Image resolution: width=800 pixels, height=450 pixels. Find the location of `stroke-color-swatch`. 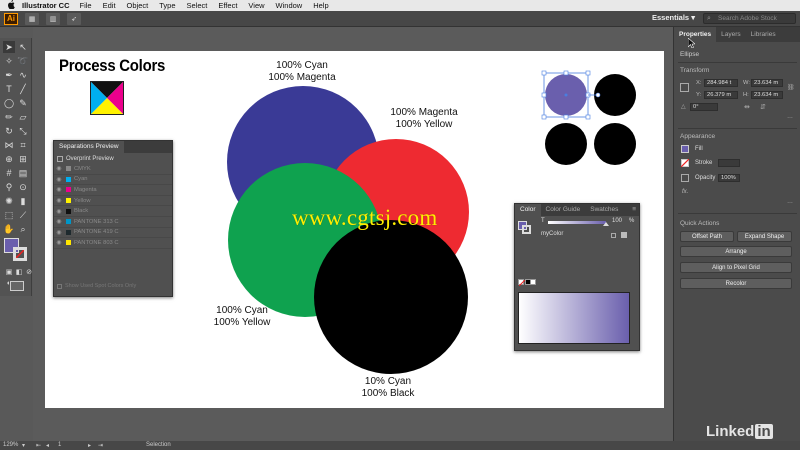

stroke-color-swatch is located at coordinates (685, 163).